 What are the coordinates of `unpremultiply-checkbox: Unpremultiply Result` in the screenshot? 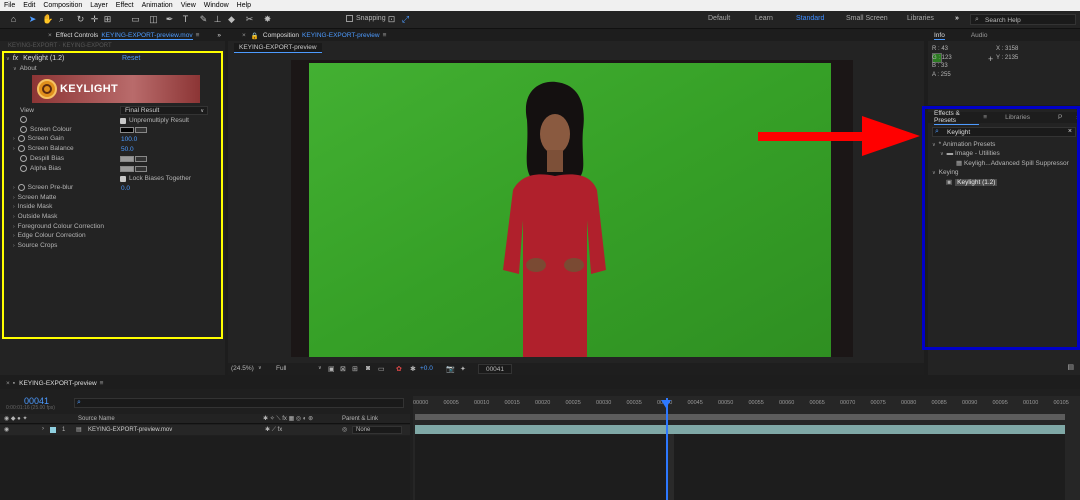 It's located at (154, 120).